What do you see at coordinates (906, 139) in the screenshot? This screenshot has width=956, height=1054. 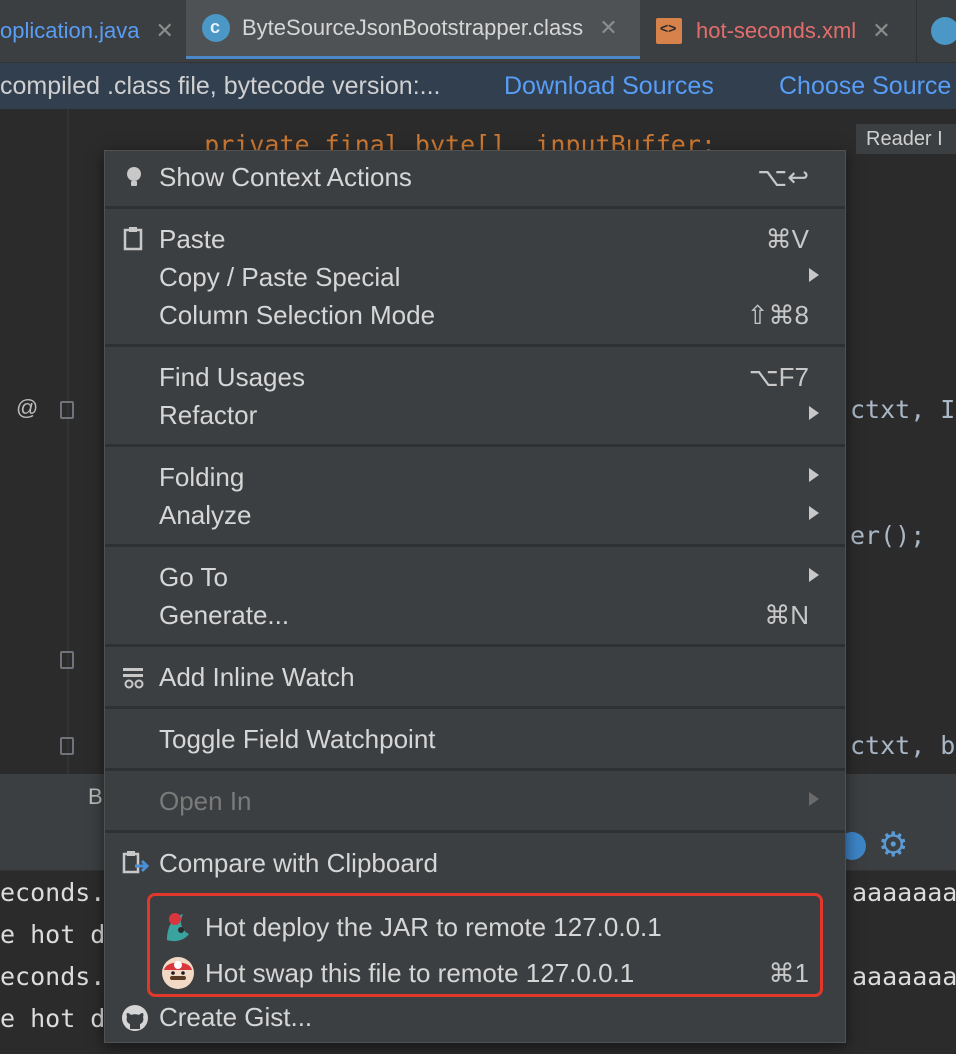 I see `reader-mode-button: Reader I` at bounding box center [906, 139].